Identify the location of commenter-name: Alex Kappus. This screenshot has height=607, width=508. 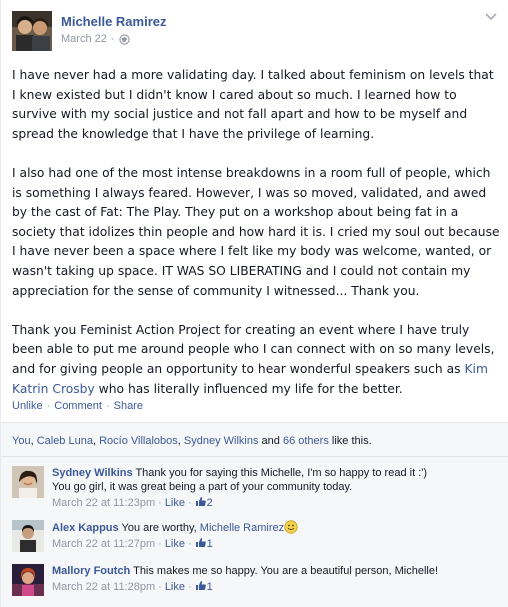
(85, 528).